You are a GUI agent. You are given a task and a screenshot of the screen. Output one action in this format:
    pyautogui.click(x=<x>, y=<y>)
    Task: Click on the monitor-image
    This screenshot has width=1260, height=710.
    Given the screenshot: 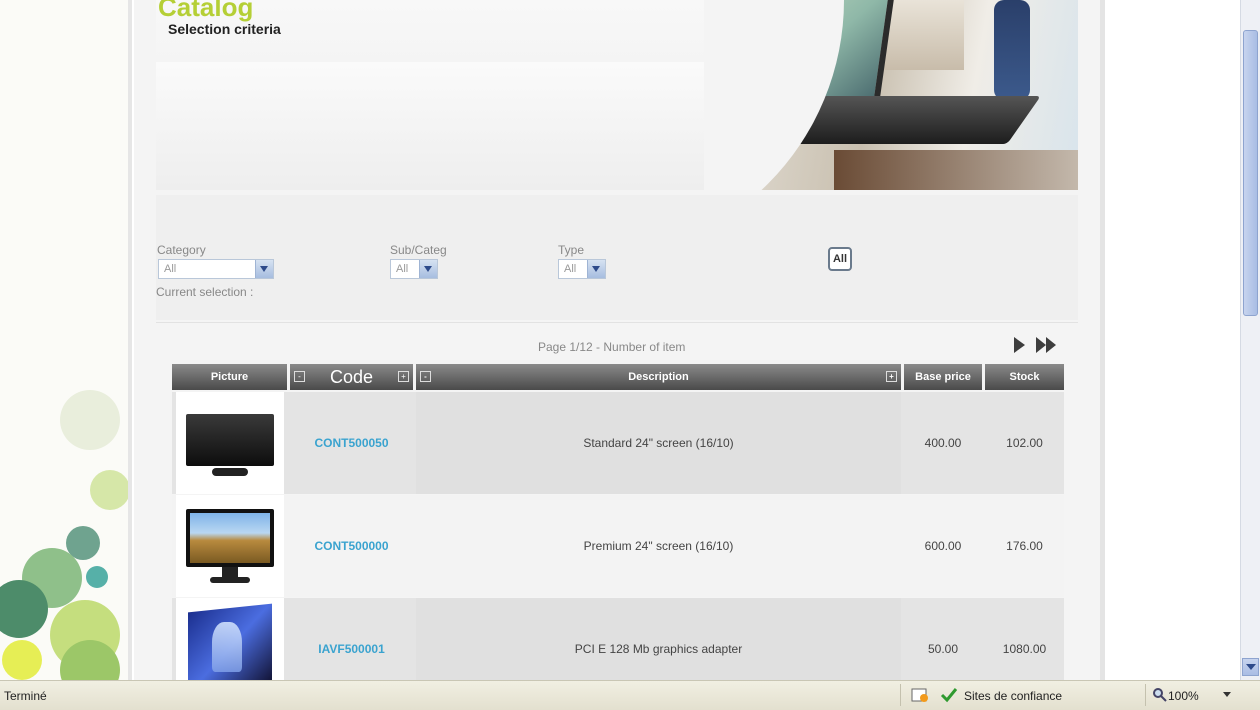 What is the action you would take?
    pyautogui.click(x=230, y=443)
    